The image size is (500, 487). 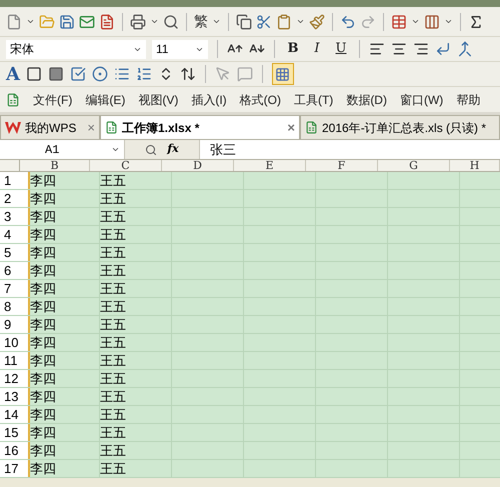 I want to click on row-header: 14, so click(x=15, y=414).